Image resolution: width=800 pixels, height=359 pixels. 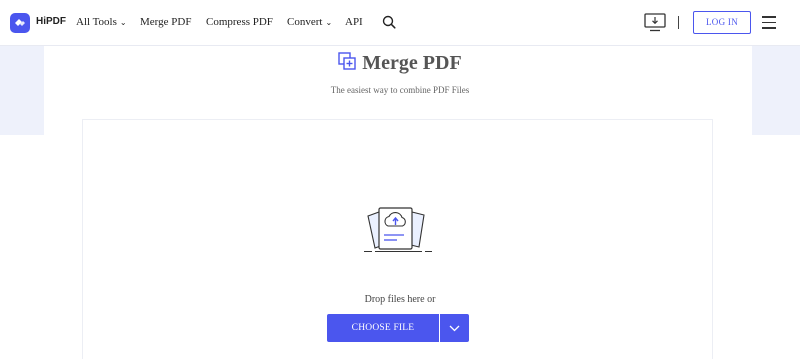 What do you see at coordinates (20, 23) in the screenshot?
I see `hipdf-logo-icon` at bounding box center [20, 23].